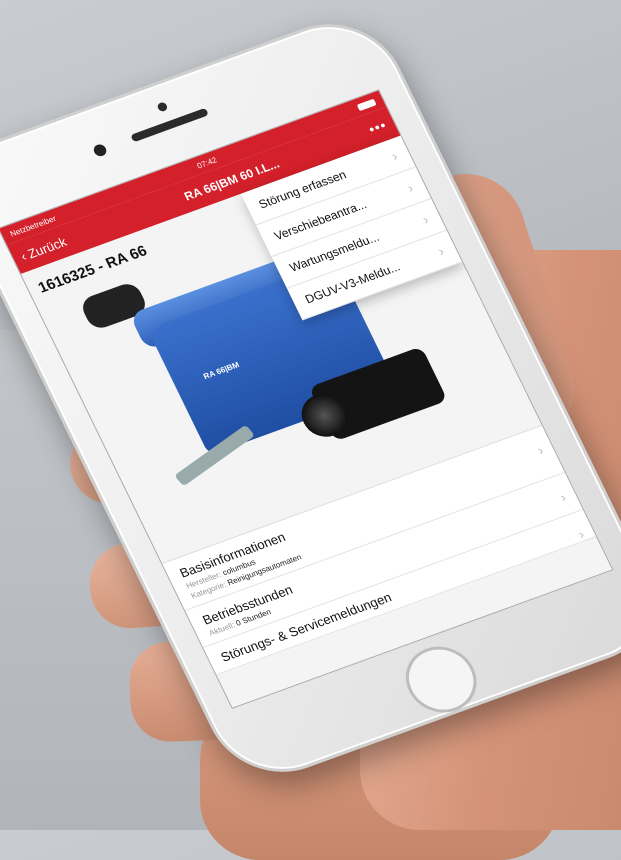 This screenshot has height=860, width=621. I want to click on home-button, so click(441, 679).